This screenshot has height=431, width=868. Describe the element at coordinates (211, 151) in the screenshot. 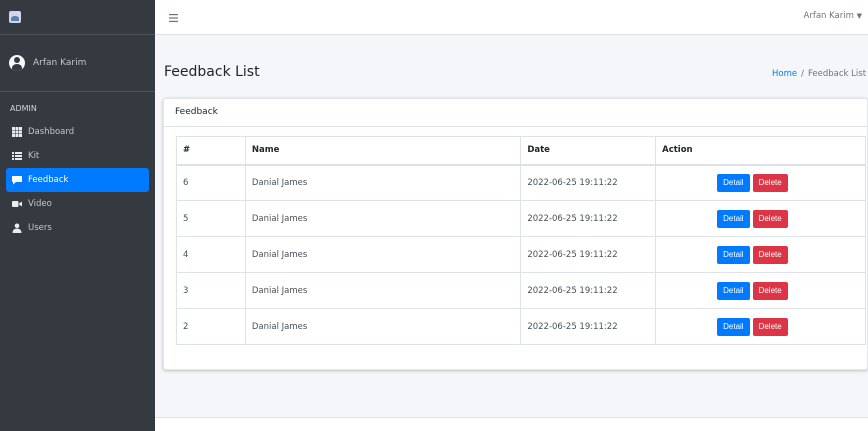

I see `header-num: #` at that location.